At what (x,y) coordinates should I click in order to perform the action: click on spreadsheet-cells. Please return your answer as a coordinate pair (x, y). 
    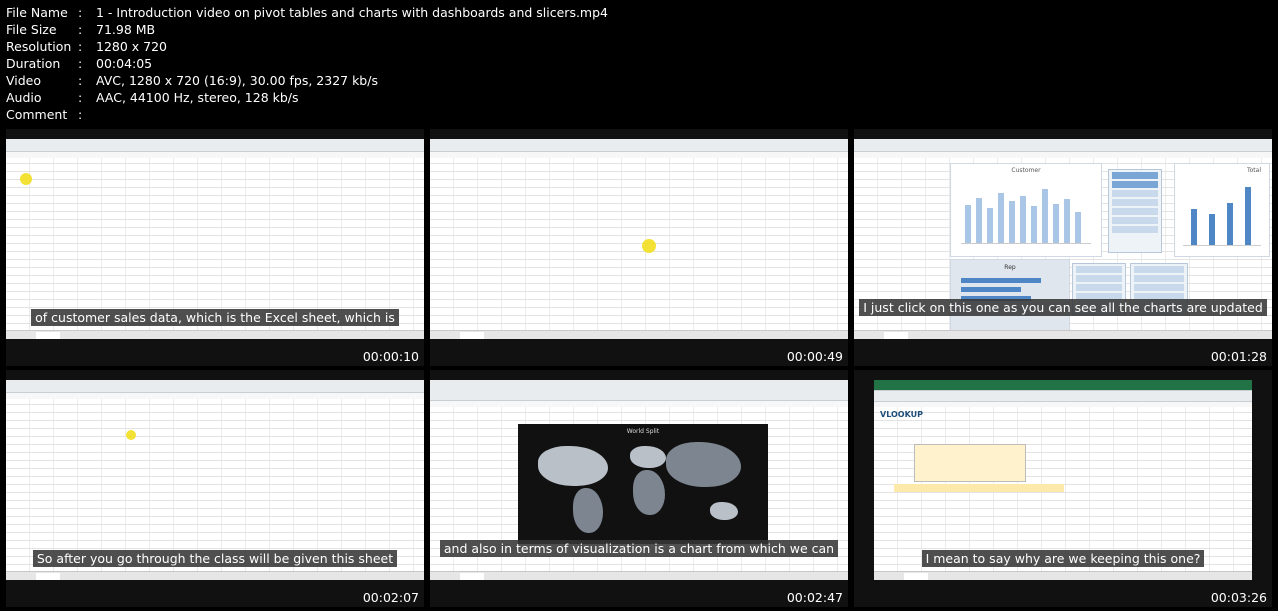
    Looking at the image, I should click on (639, 248).